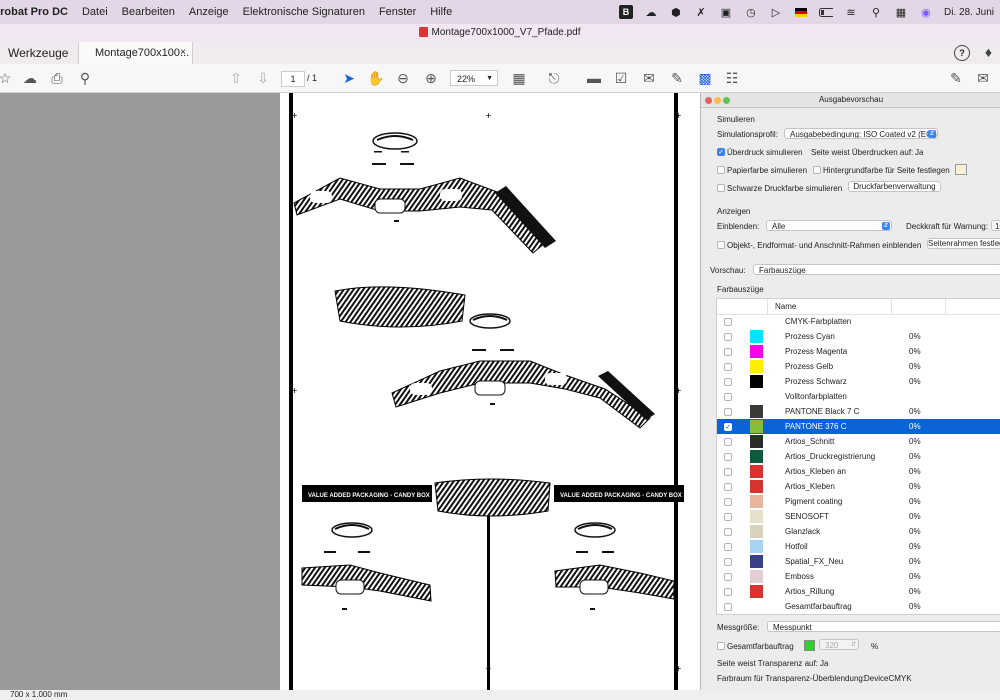 The image size is (1000, 700). What do you see at coordinates (829, 225) in the screenshot?
I see `show-select: Alle ⇵` at bounding box center [829, 225].